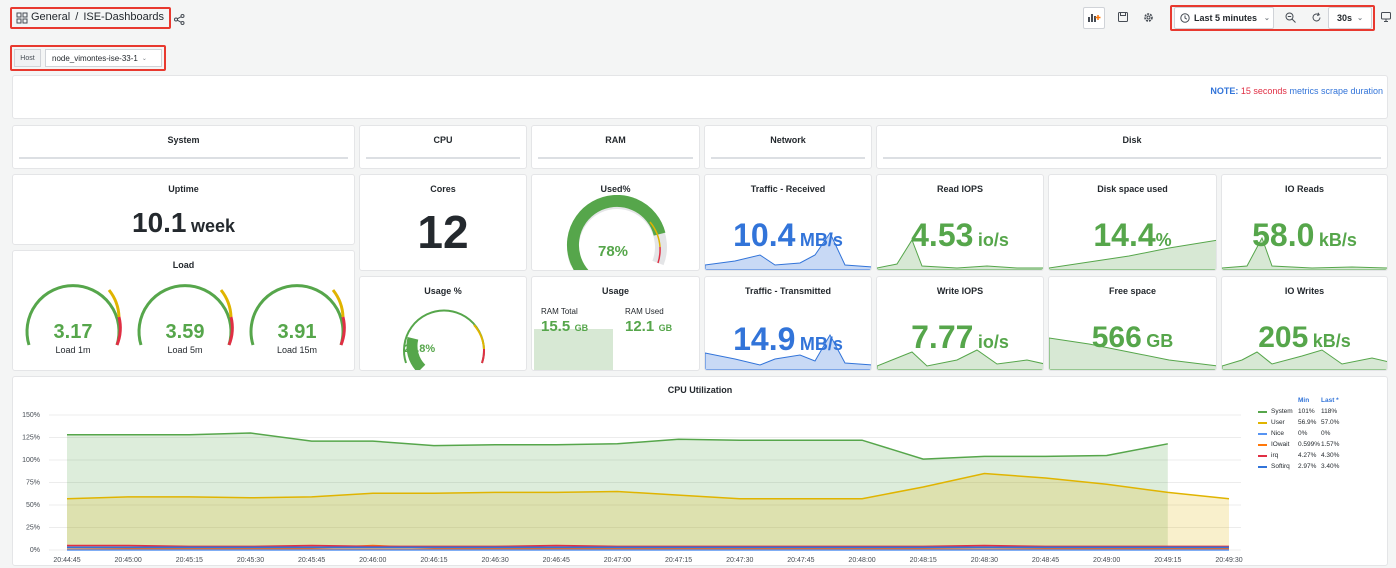  Describe the element at coordinates (800, 560) in the screenshot. I see `x-tick-label: 20:47:45` at that location.